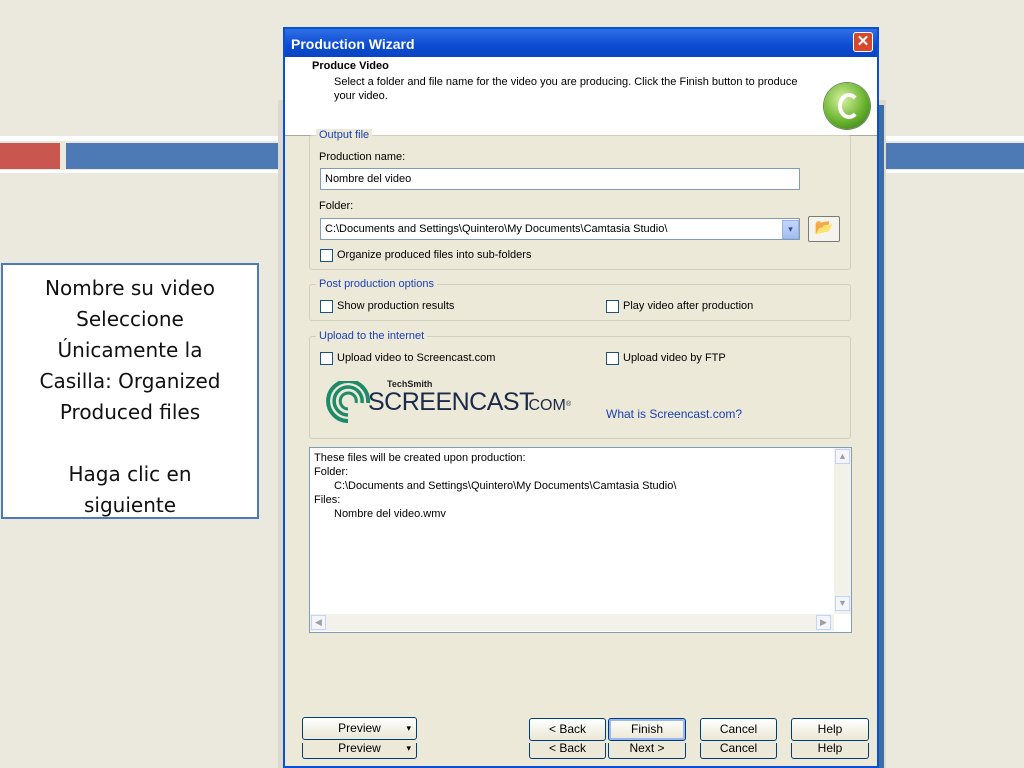  I want to click on folder-open-icon: 📂, so click(824, 227).